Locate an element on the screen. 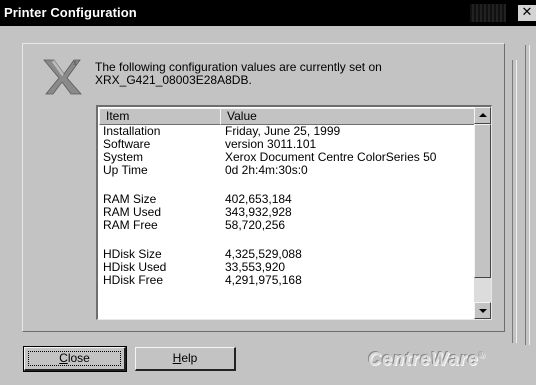 This screenshot has height=385, width=536. close-button: Close is located at coordinates (75, 359).